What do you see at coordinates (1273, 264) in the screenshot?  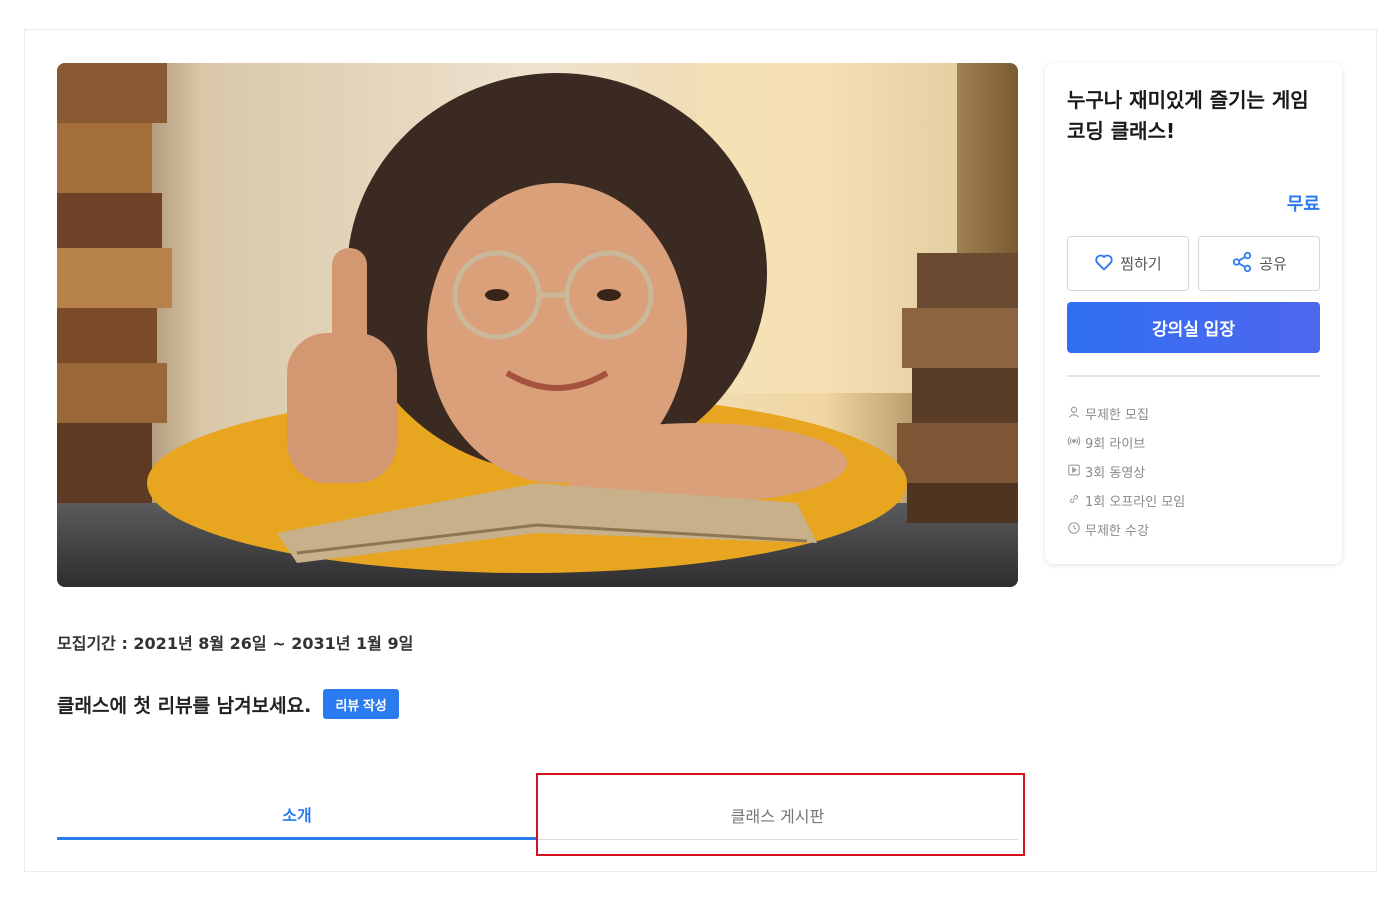 I see `share-label: 공유` at bounding box center [1273, 264].